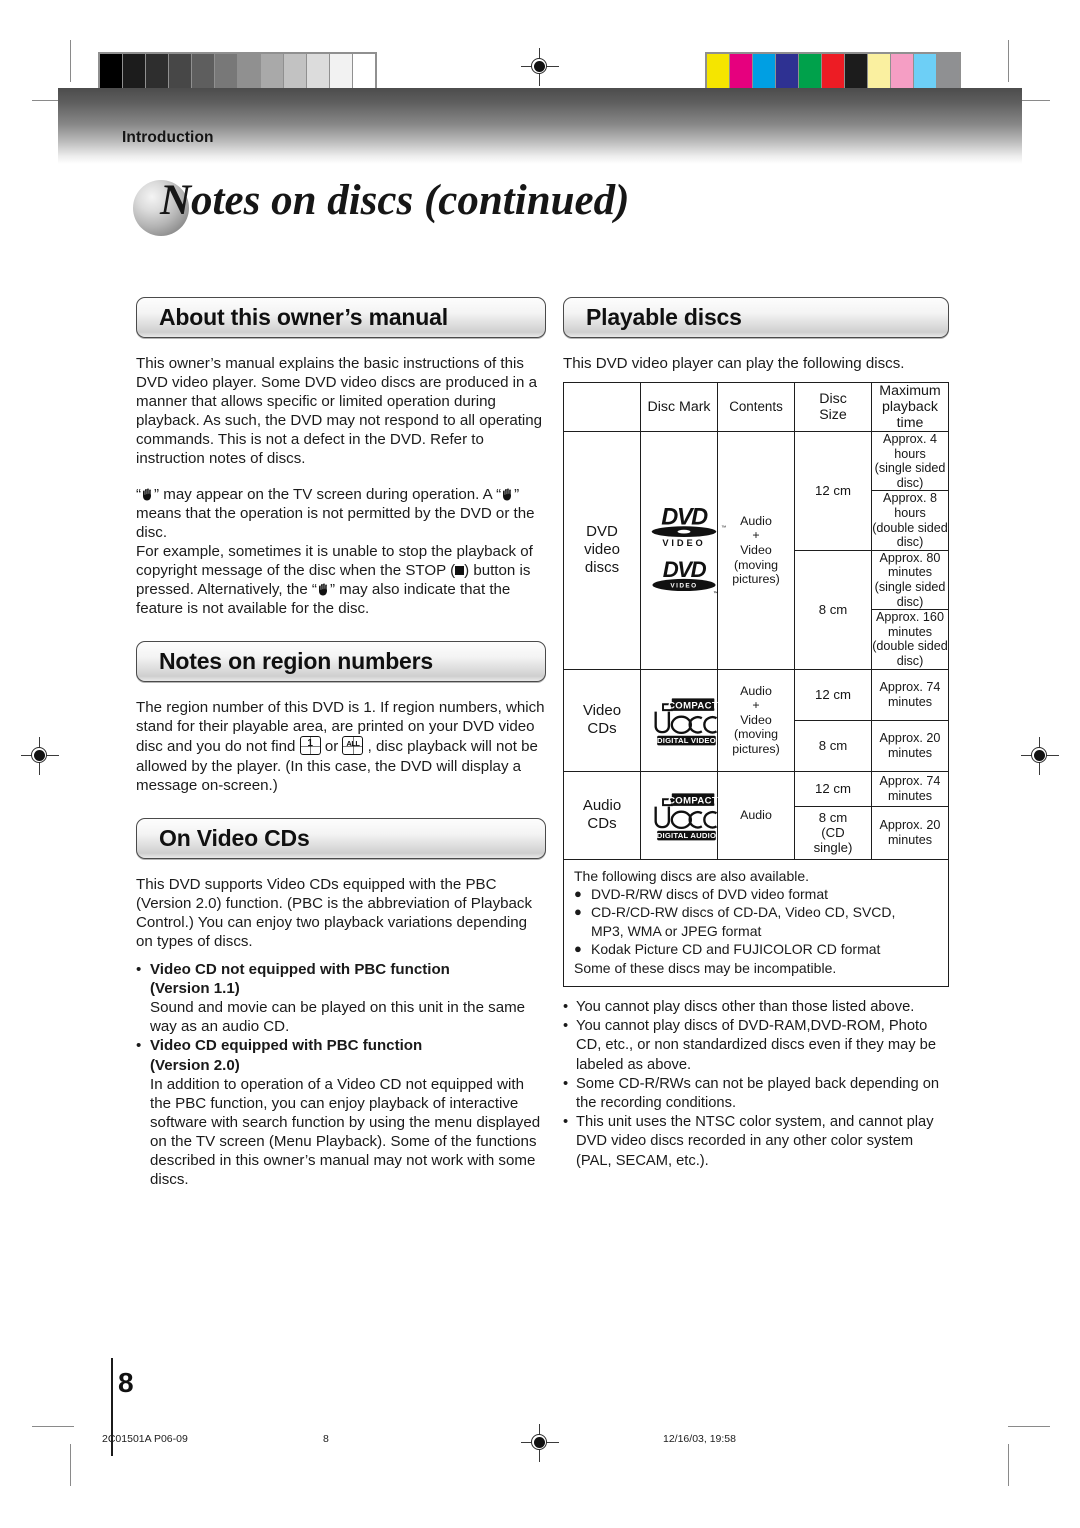  What do you see at coordinates (833, 848) in the screenshot?
I see `size-line3: single)` at bounding box center [833, 848].